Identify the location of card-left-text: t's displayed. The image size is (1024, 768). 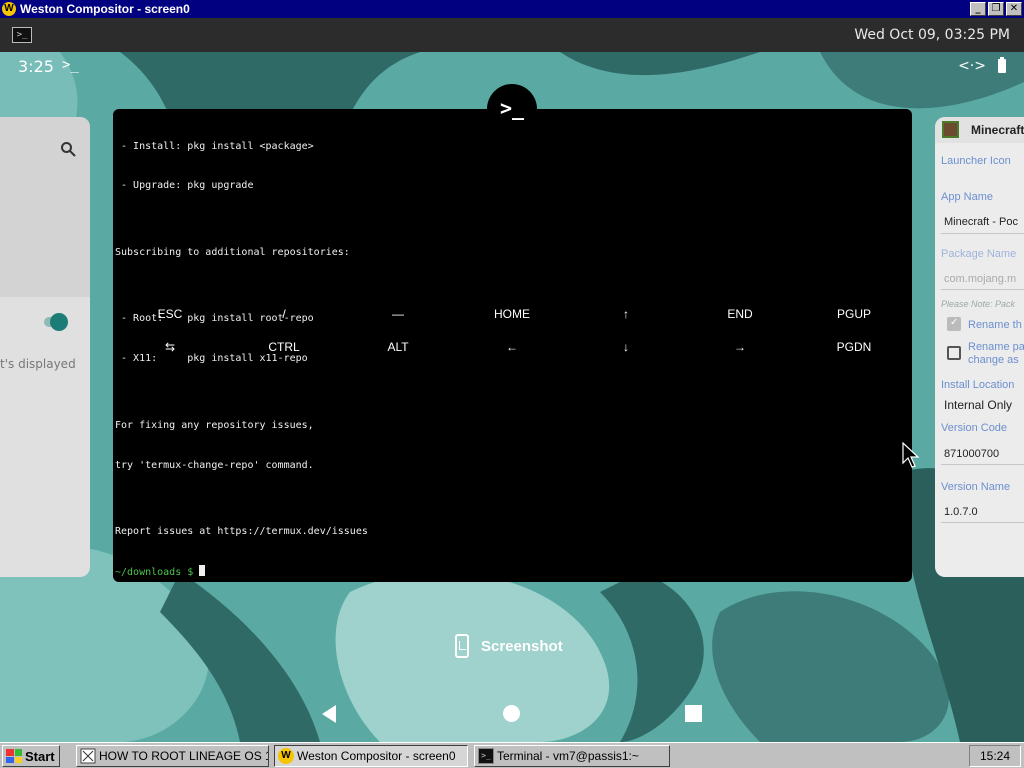
(38, 364).